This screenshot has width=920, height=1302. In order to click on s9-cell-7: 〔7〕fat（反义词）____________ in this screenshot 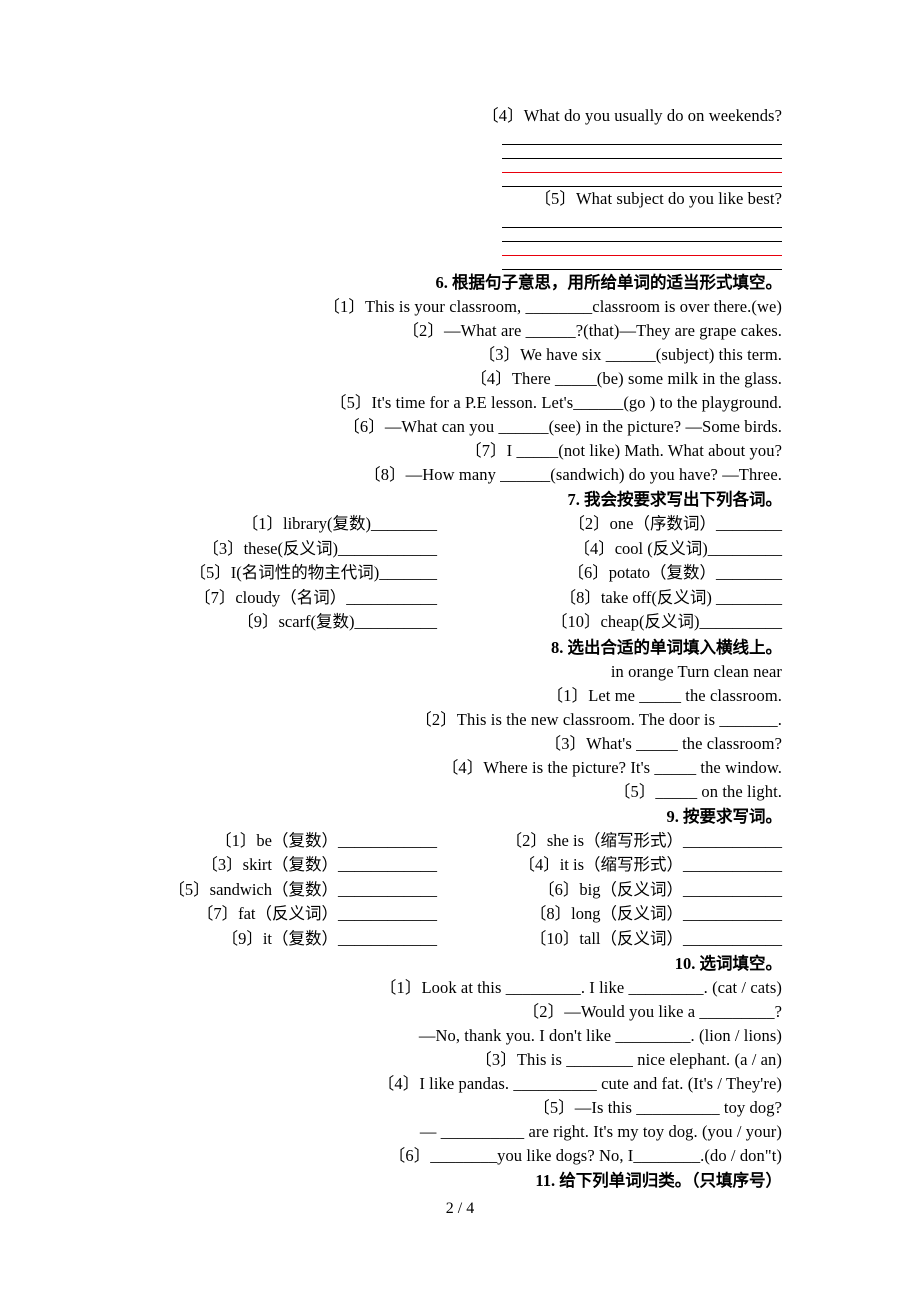, I will do `click(316, 913)`.